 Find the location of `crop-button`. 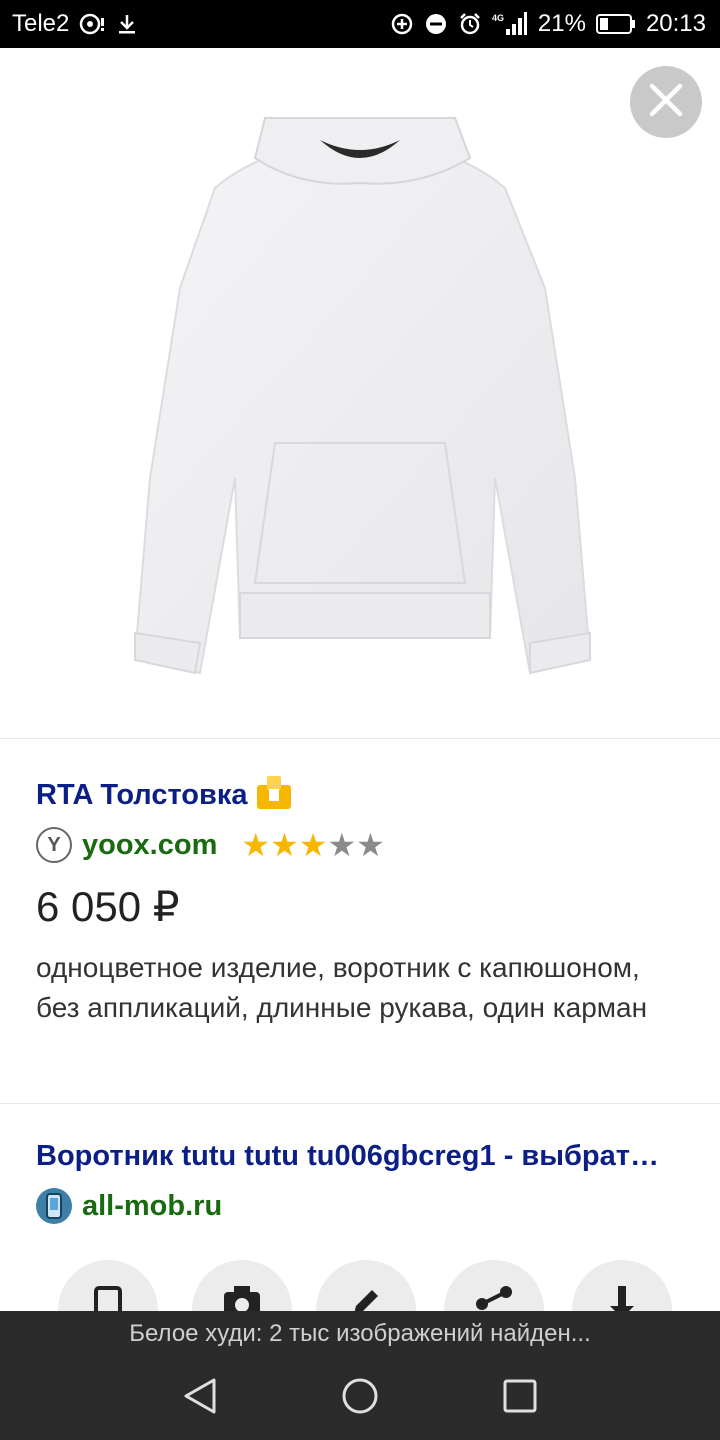

crop-button is located at coordinates (108, 1286).